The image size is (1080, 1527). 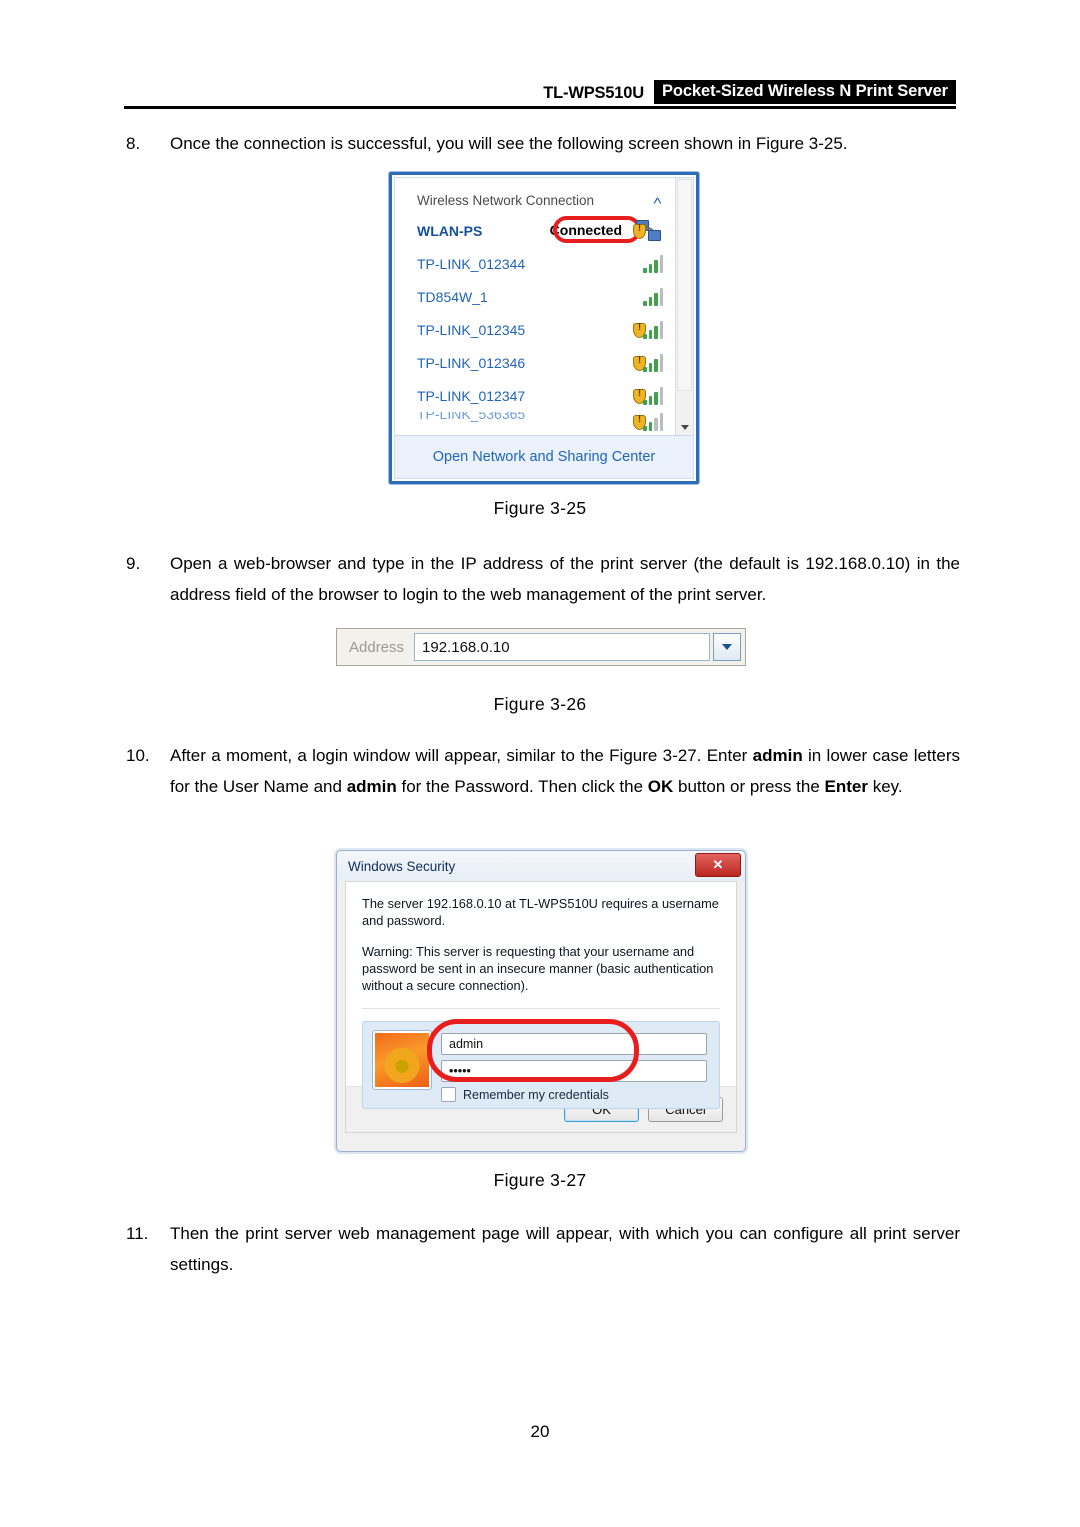 What do you see at coordinates (133, 563) in the screenshot?
I see `step-number-9: 9.` at bounding box center [133, 563].